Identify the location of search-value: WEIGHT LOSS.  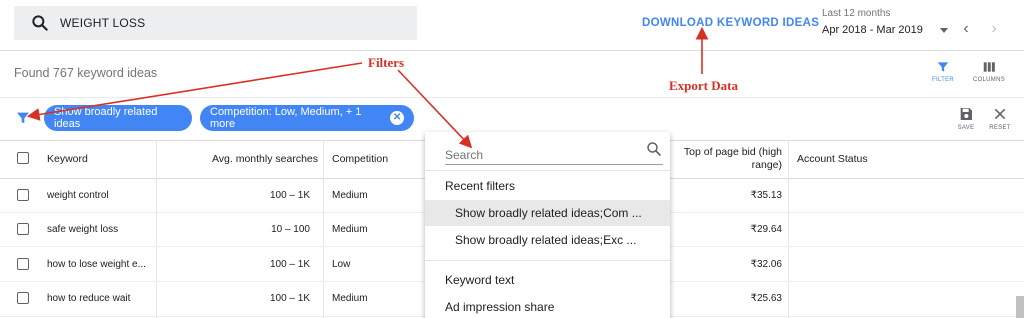
(103, 23).